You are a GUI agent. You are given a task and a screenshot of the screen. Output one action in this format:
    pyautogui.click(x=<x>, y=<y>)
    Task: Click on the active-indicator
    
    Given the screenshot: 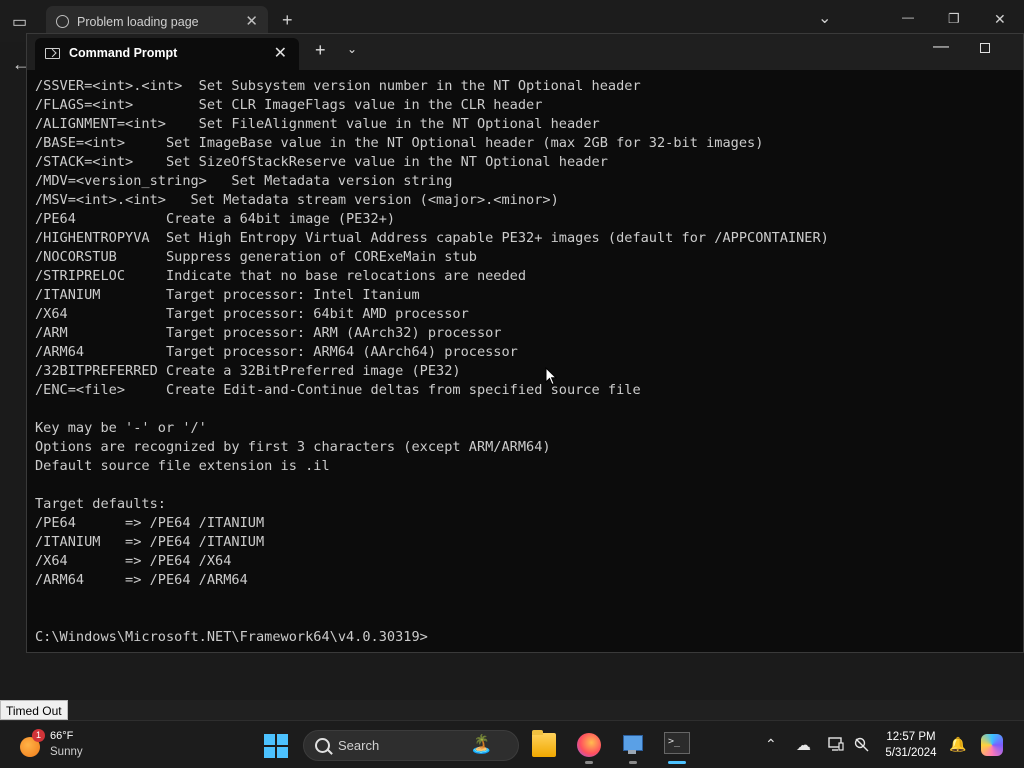 What is the action you would take?
    pyautogui.click(x=677, y=762)
    